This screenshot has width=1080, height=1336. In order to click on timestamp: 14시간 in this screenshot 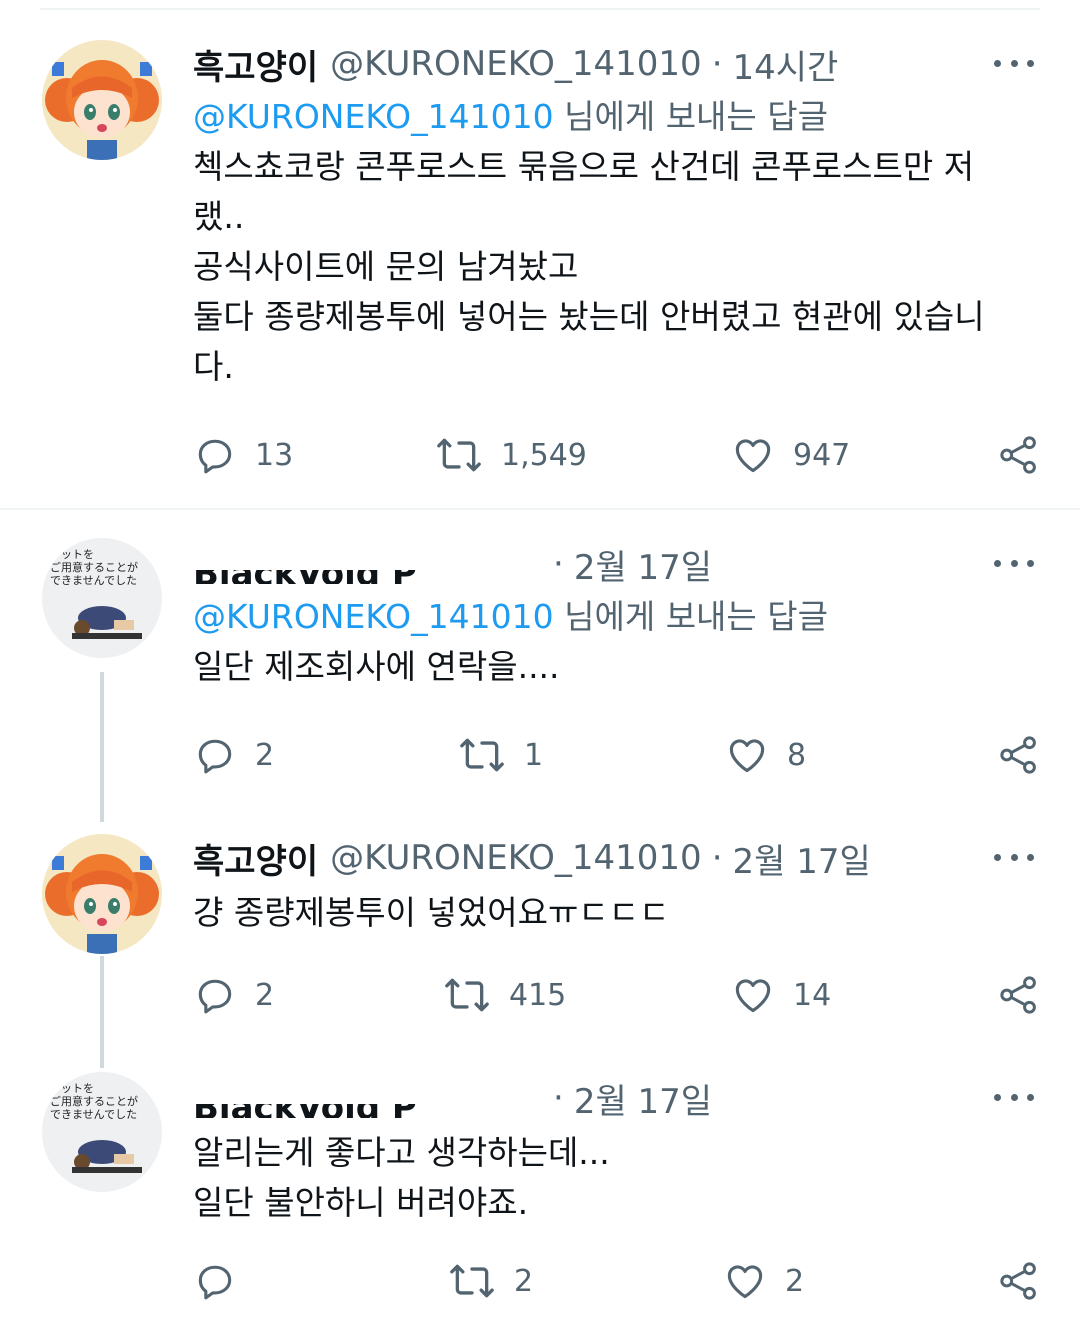, I will do `click(786, 64)`.